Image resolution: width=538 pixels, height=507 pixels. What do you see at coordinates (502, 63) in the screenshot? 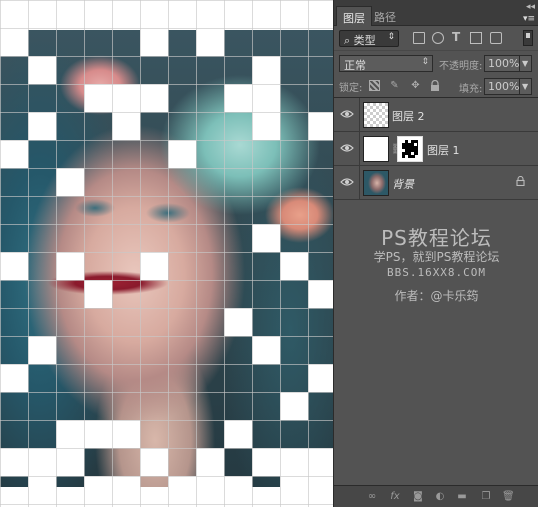
I see `opacity-input: 100%` at bounding box center [502, 63].